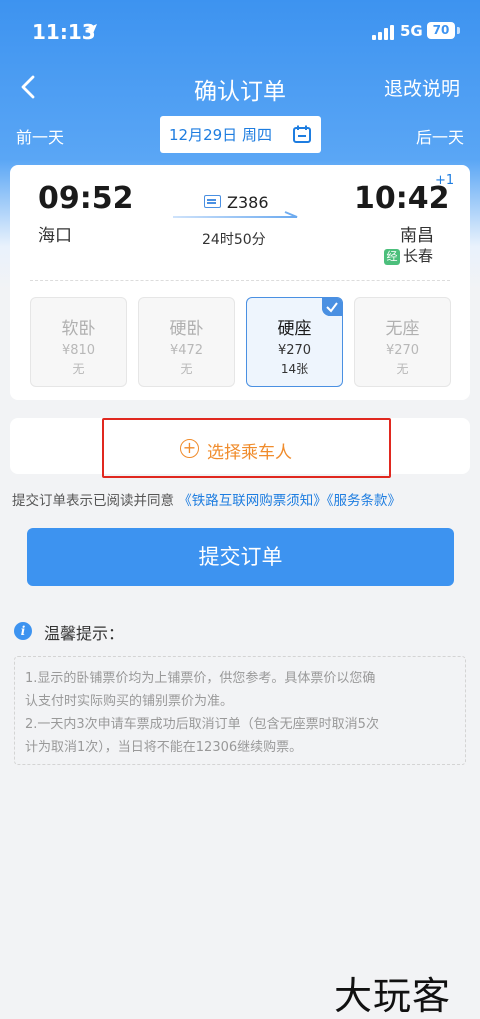 This screenshot has width=480, height=1019. I want to click on selected-date: 12月29日 周四, so click(220, 135).